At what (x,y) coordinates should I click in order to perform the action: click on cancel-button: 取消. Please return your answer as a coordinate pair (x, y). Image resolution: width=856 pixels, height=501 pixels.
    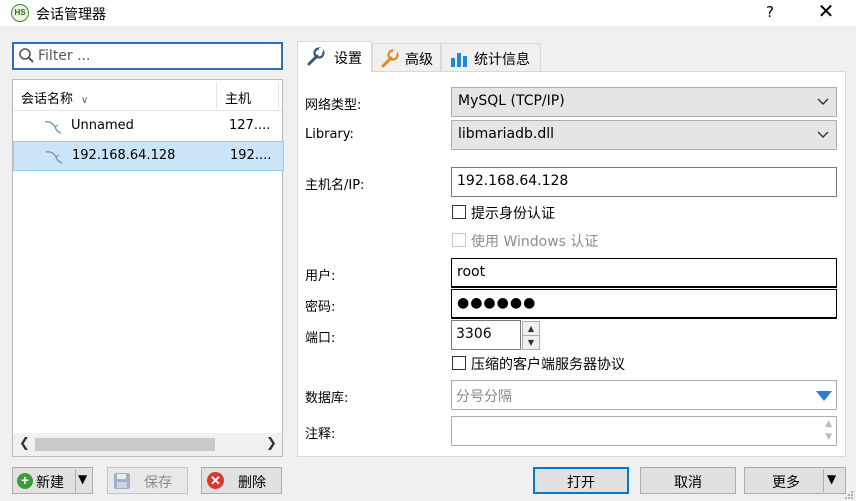
    Looking at the image, I should click on (688, 480).